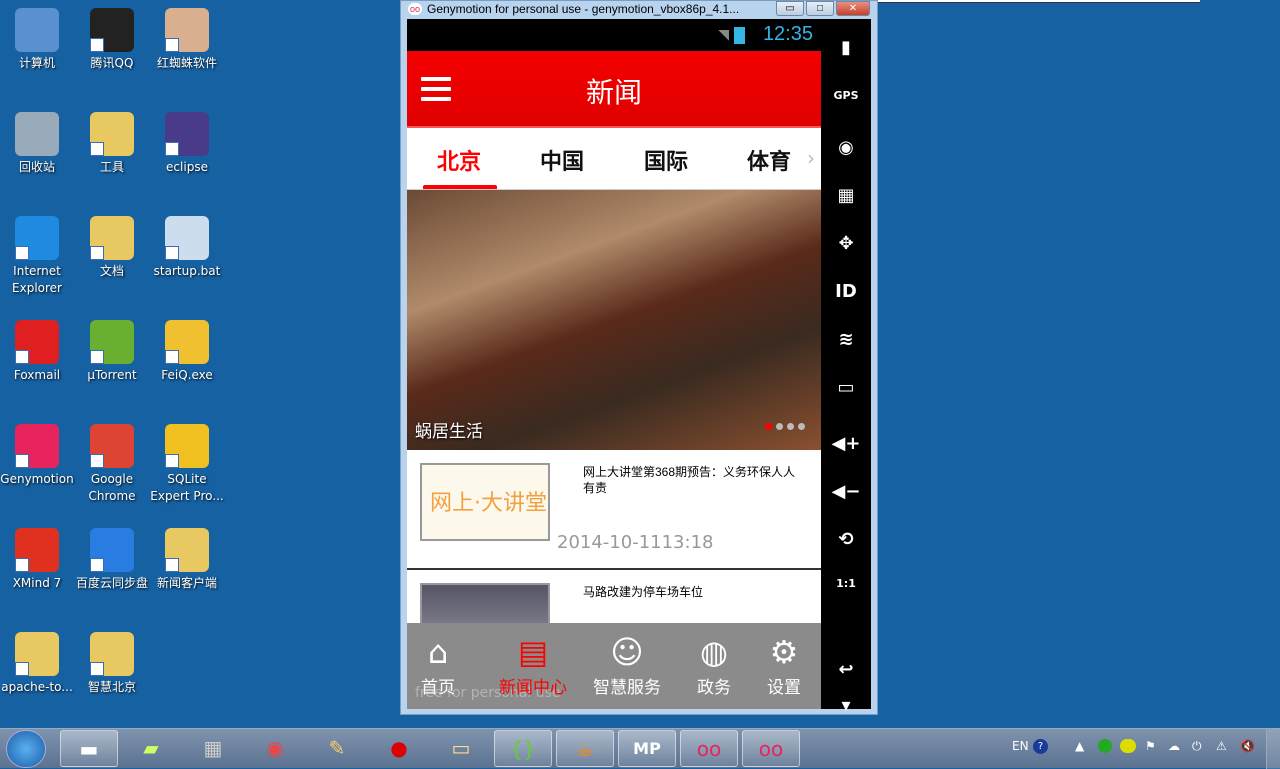 Image resolution: width=1280 pixels, height=769 pixels. What do you see at coordinates (112, 352) in the screenshot?
I see `desktop-icon: µTorrent` at bounding box center [112, 352].